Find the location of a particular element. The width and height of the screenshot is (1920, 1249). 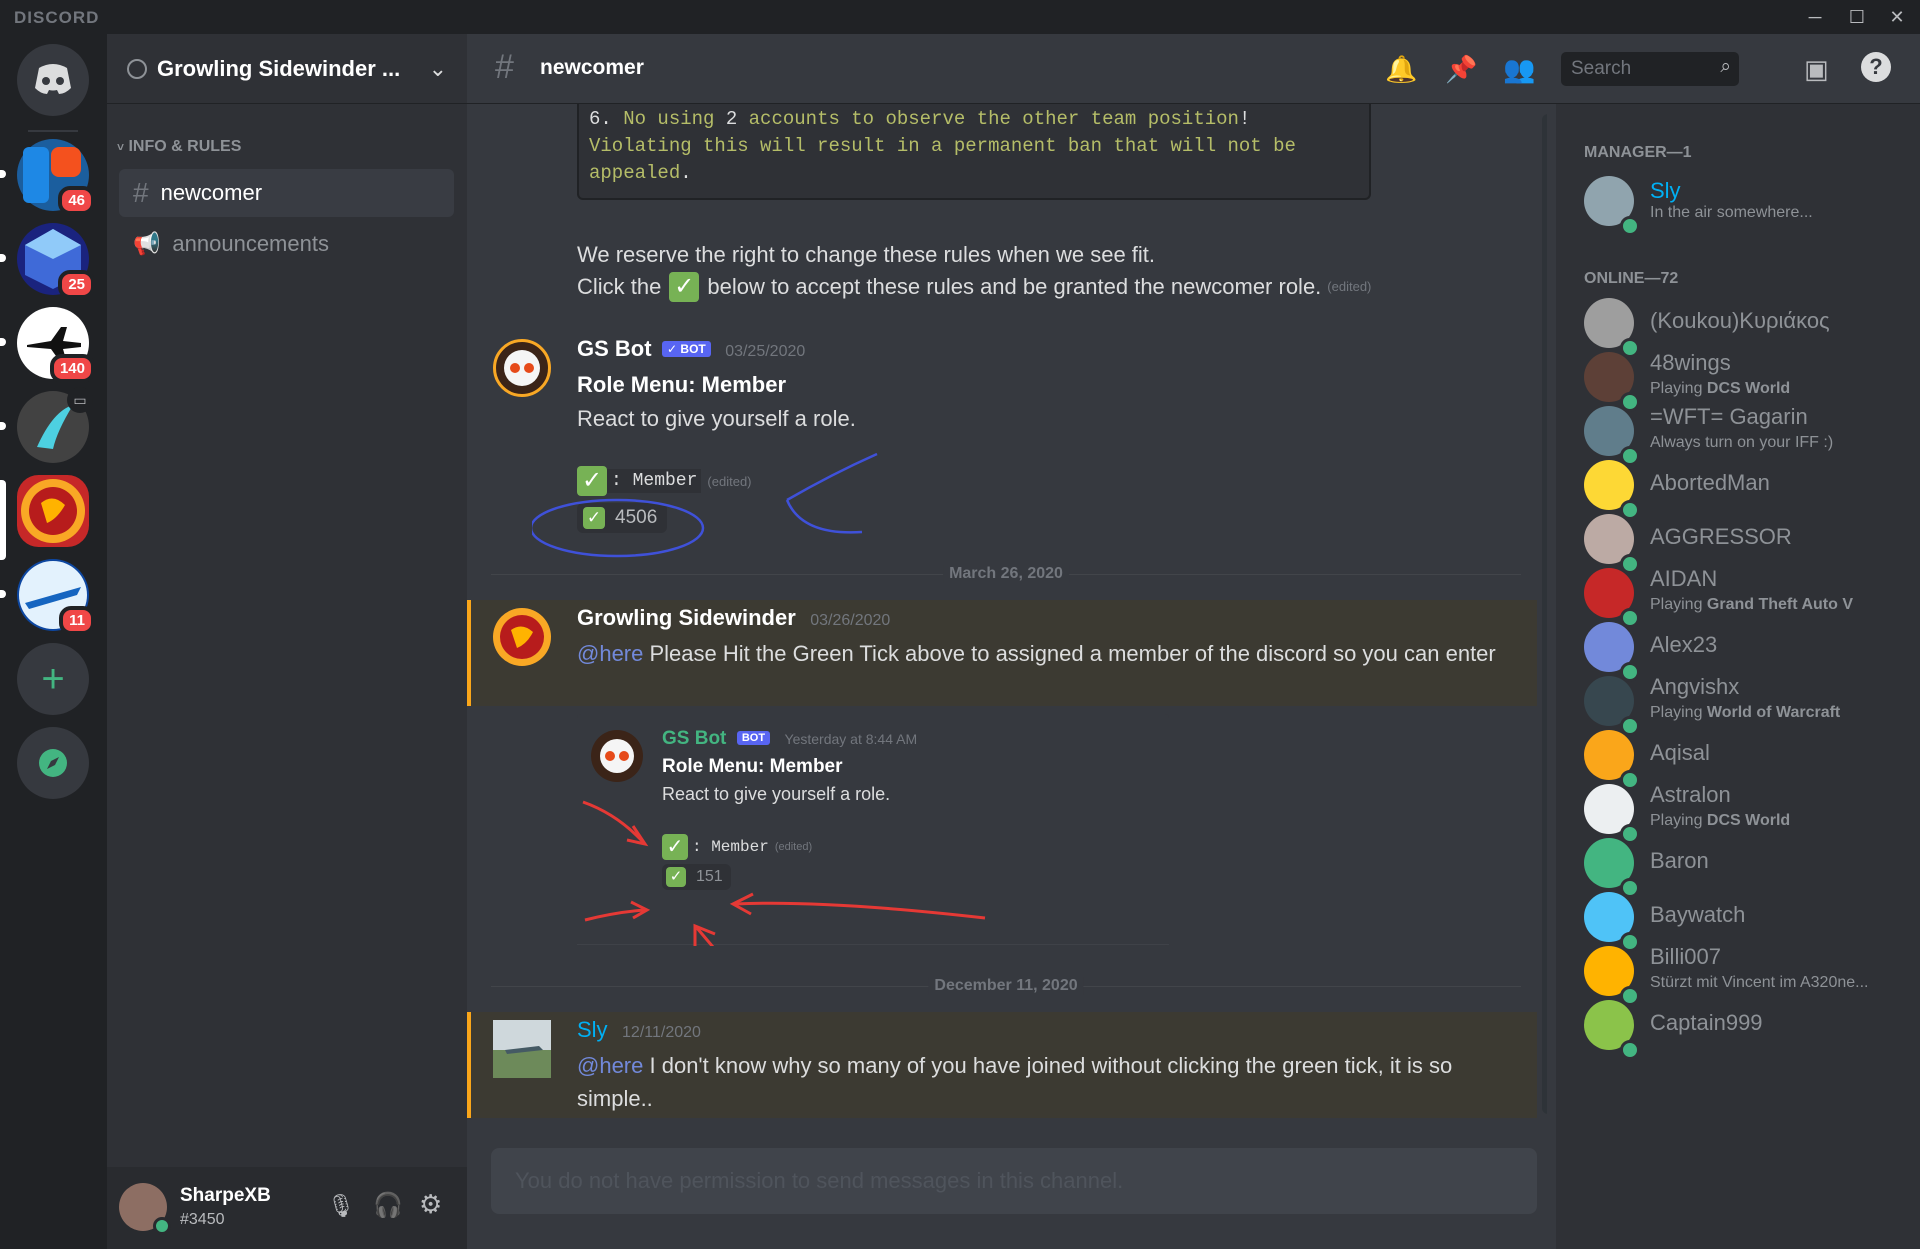

role-menu-body: React to give yourself a role. is located at coordinates (716, 418).